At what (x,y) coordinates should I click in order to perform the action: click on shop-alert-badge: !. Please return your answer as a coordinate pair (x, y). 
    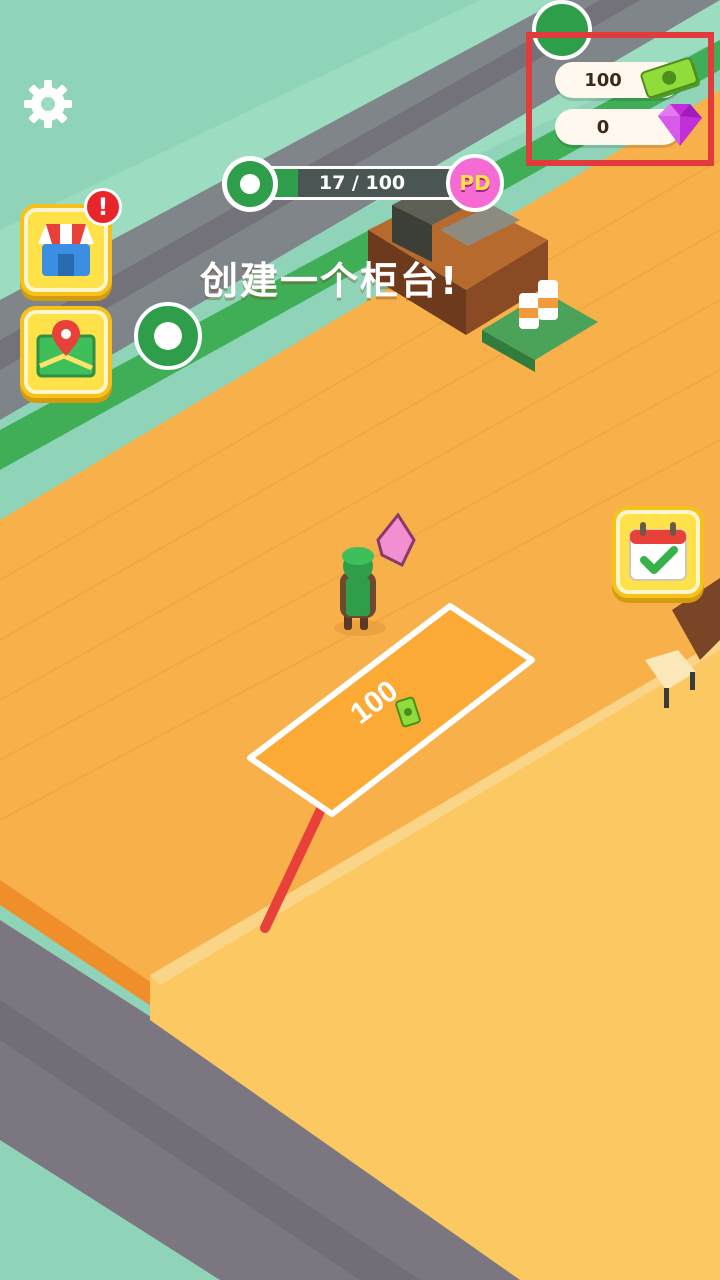
    Looking at the image, I should click on (103, 207).